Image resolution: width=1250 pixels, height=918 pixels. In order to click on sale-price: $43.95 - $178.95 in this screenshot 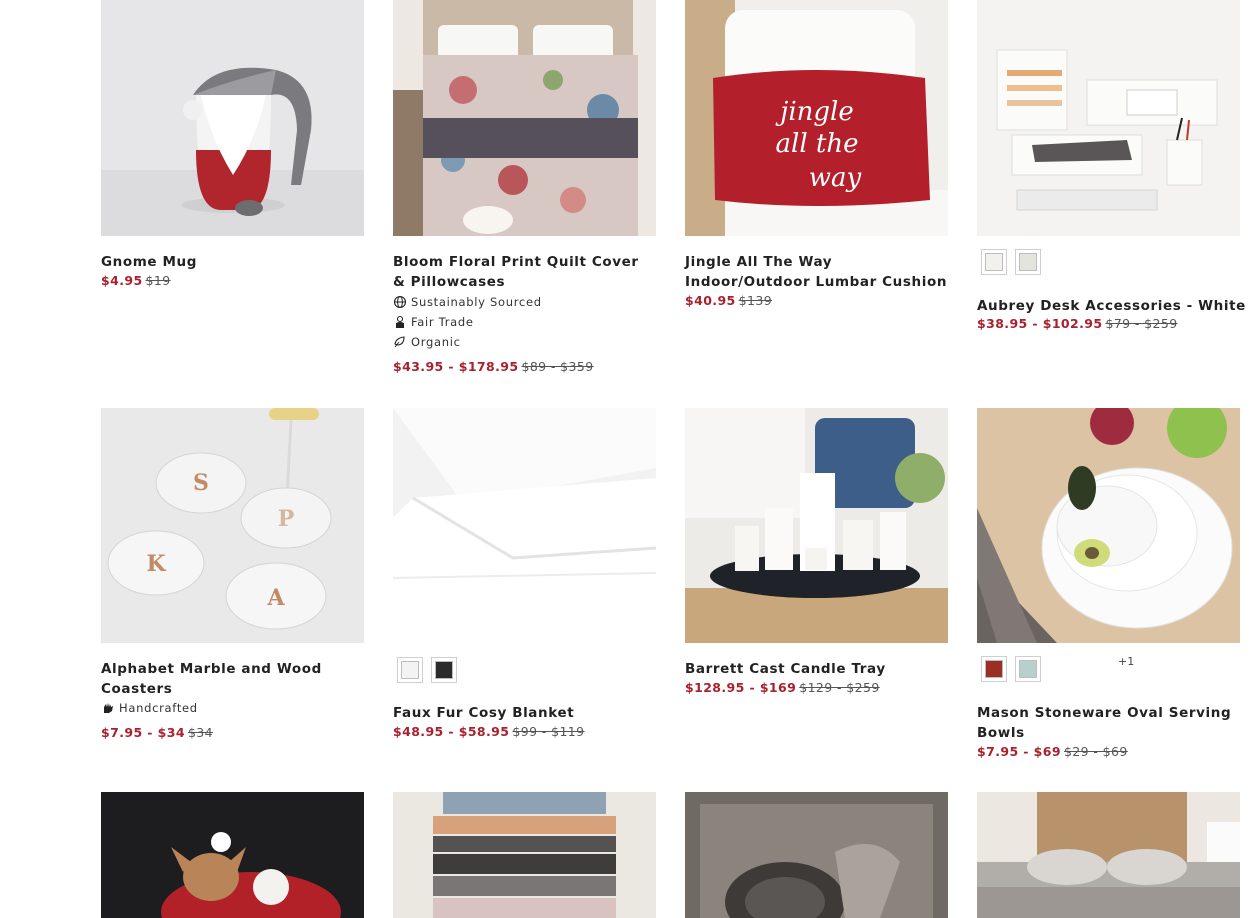, I will do `click(456, 366)`.